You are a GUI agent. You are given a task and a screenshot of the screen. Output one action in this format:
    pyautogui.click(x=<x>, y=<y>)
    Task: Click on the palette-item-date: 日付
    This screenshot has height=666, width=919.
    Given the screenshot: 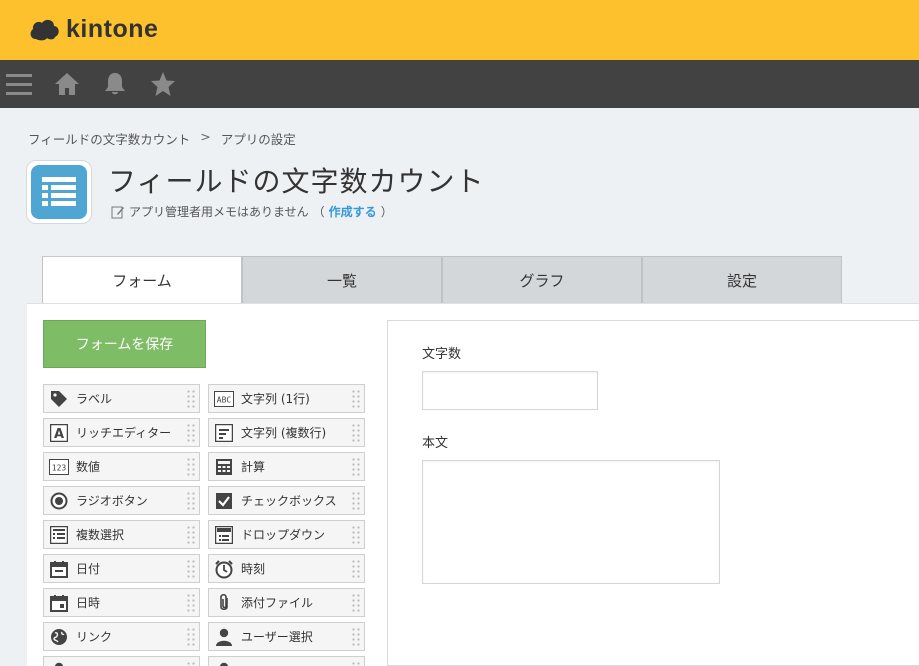 What is the action you would take?
    pyautogui.click(x=121, y=568)
    